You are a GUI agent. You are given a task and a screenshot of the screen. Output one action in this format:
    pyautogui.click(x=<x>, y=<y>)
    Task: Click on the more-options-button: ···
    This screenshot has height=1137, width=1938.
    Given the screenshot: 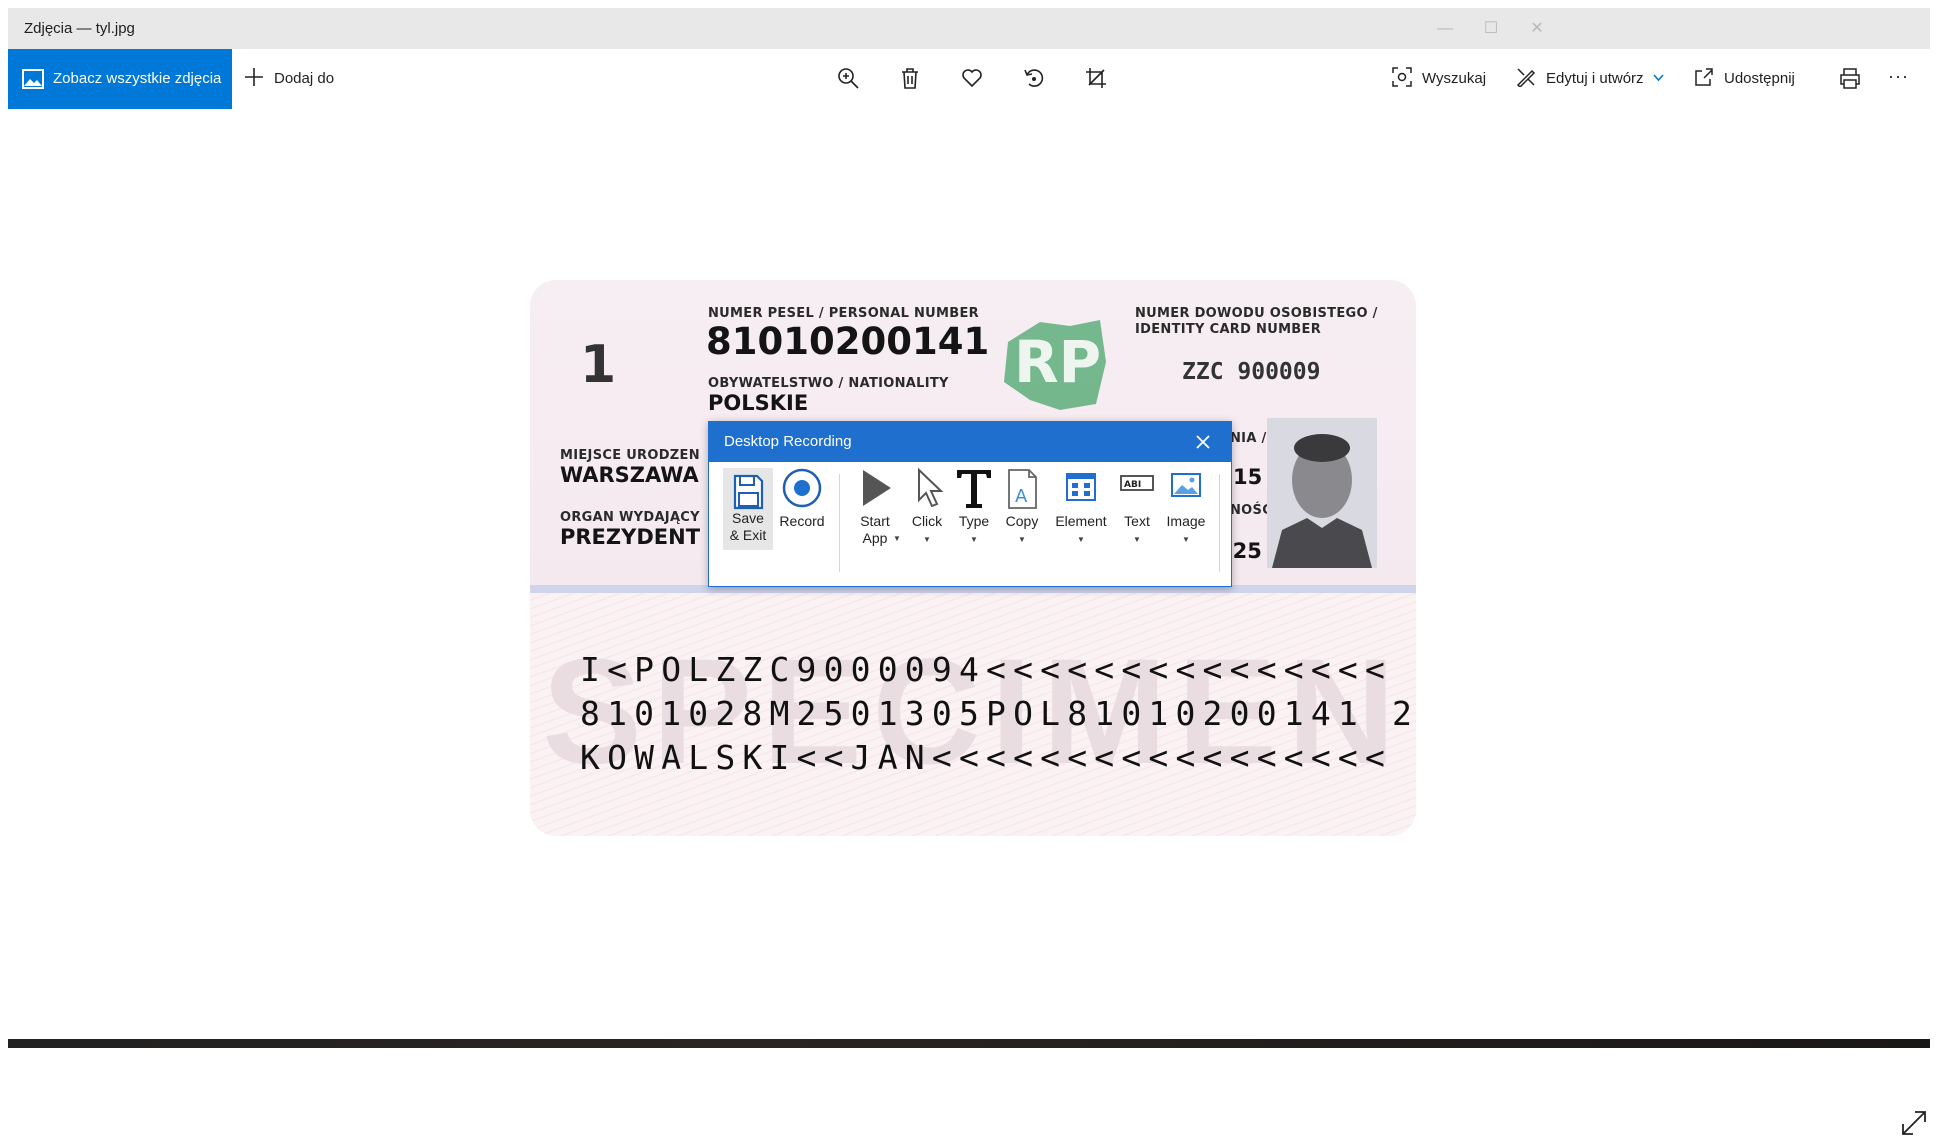 What is the action you would take?
    pyautogui.click(x=1903, y=79)
    